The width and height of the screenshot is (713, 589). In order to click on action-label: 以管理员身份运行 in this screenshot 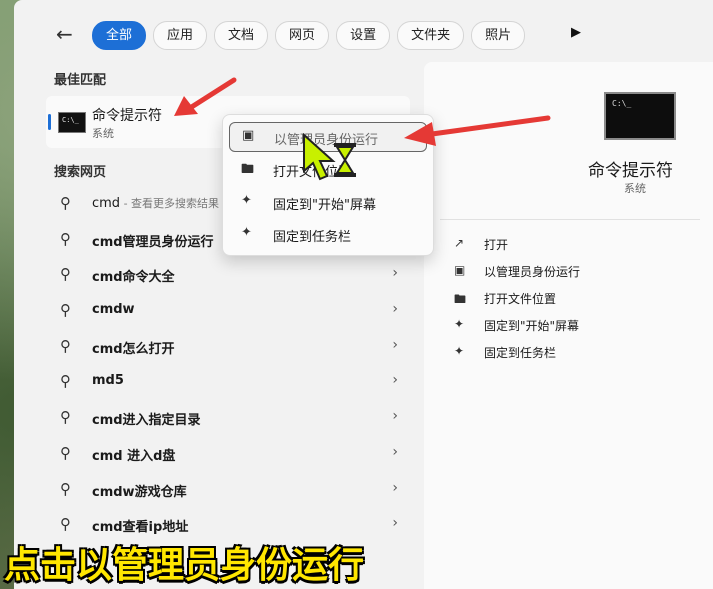, I will do `click(532, 272)`.